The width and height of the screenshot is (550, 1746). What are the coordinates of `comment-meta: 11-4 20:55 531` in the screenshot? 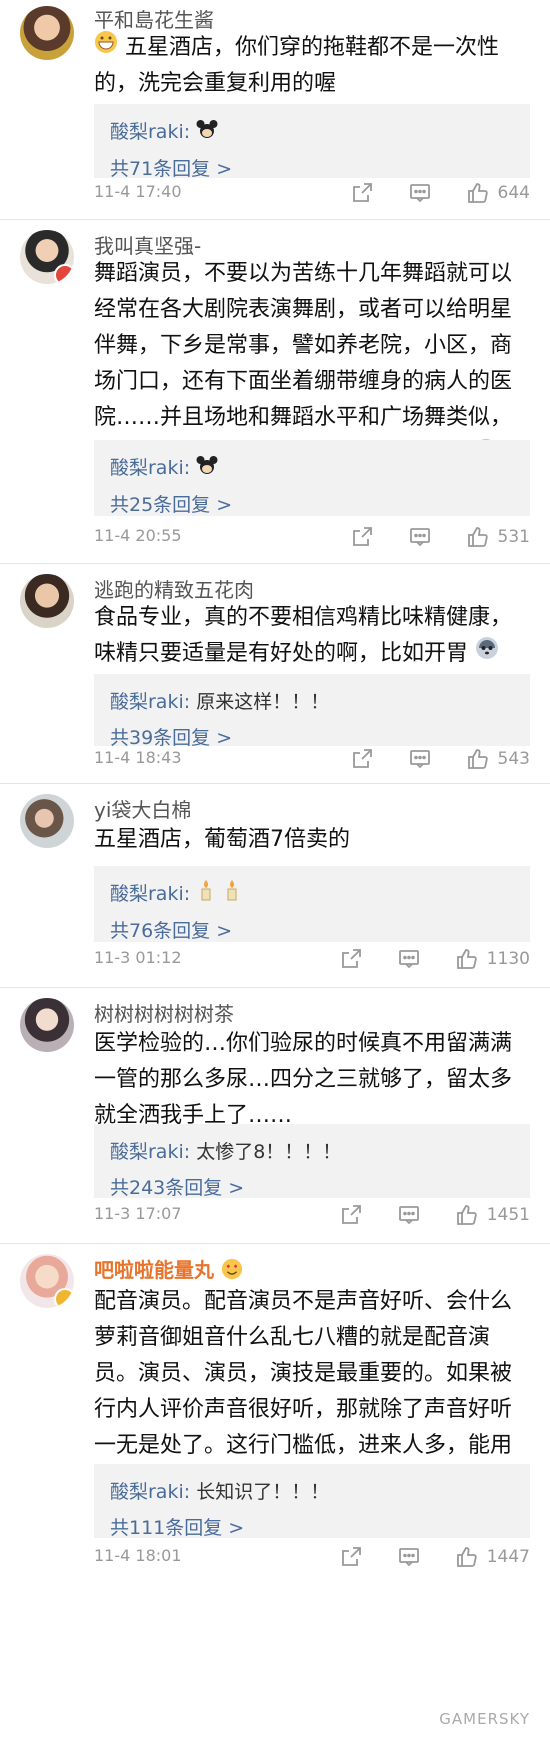 It's located at (312, 537).